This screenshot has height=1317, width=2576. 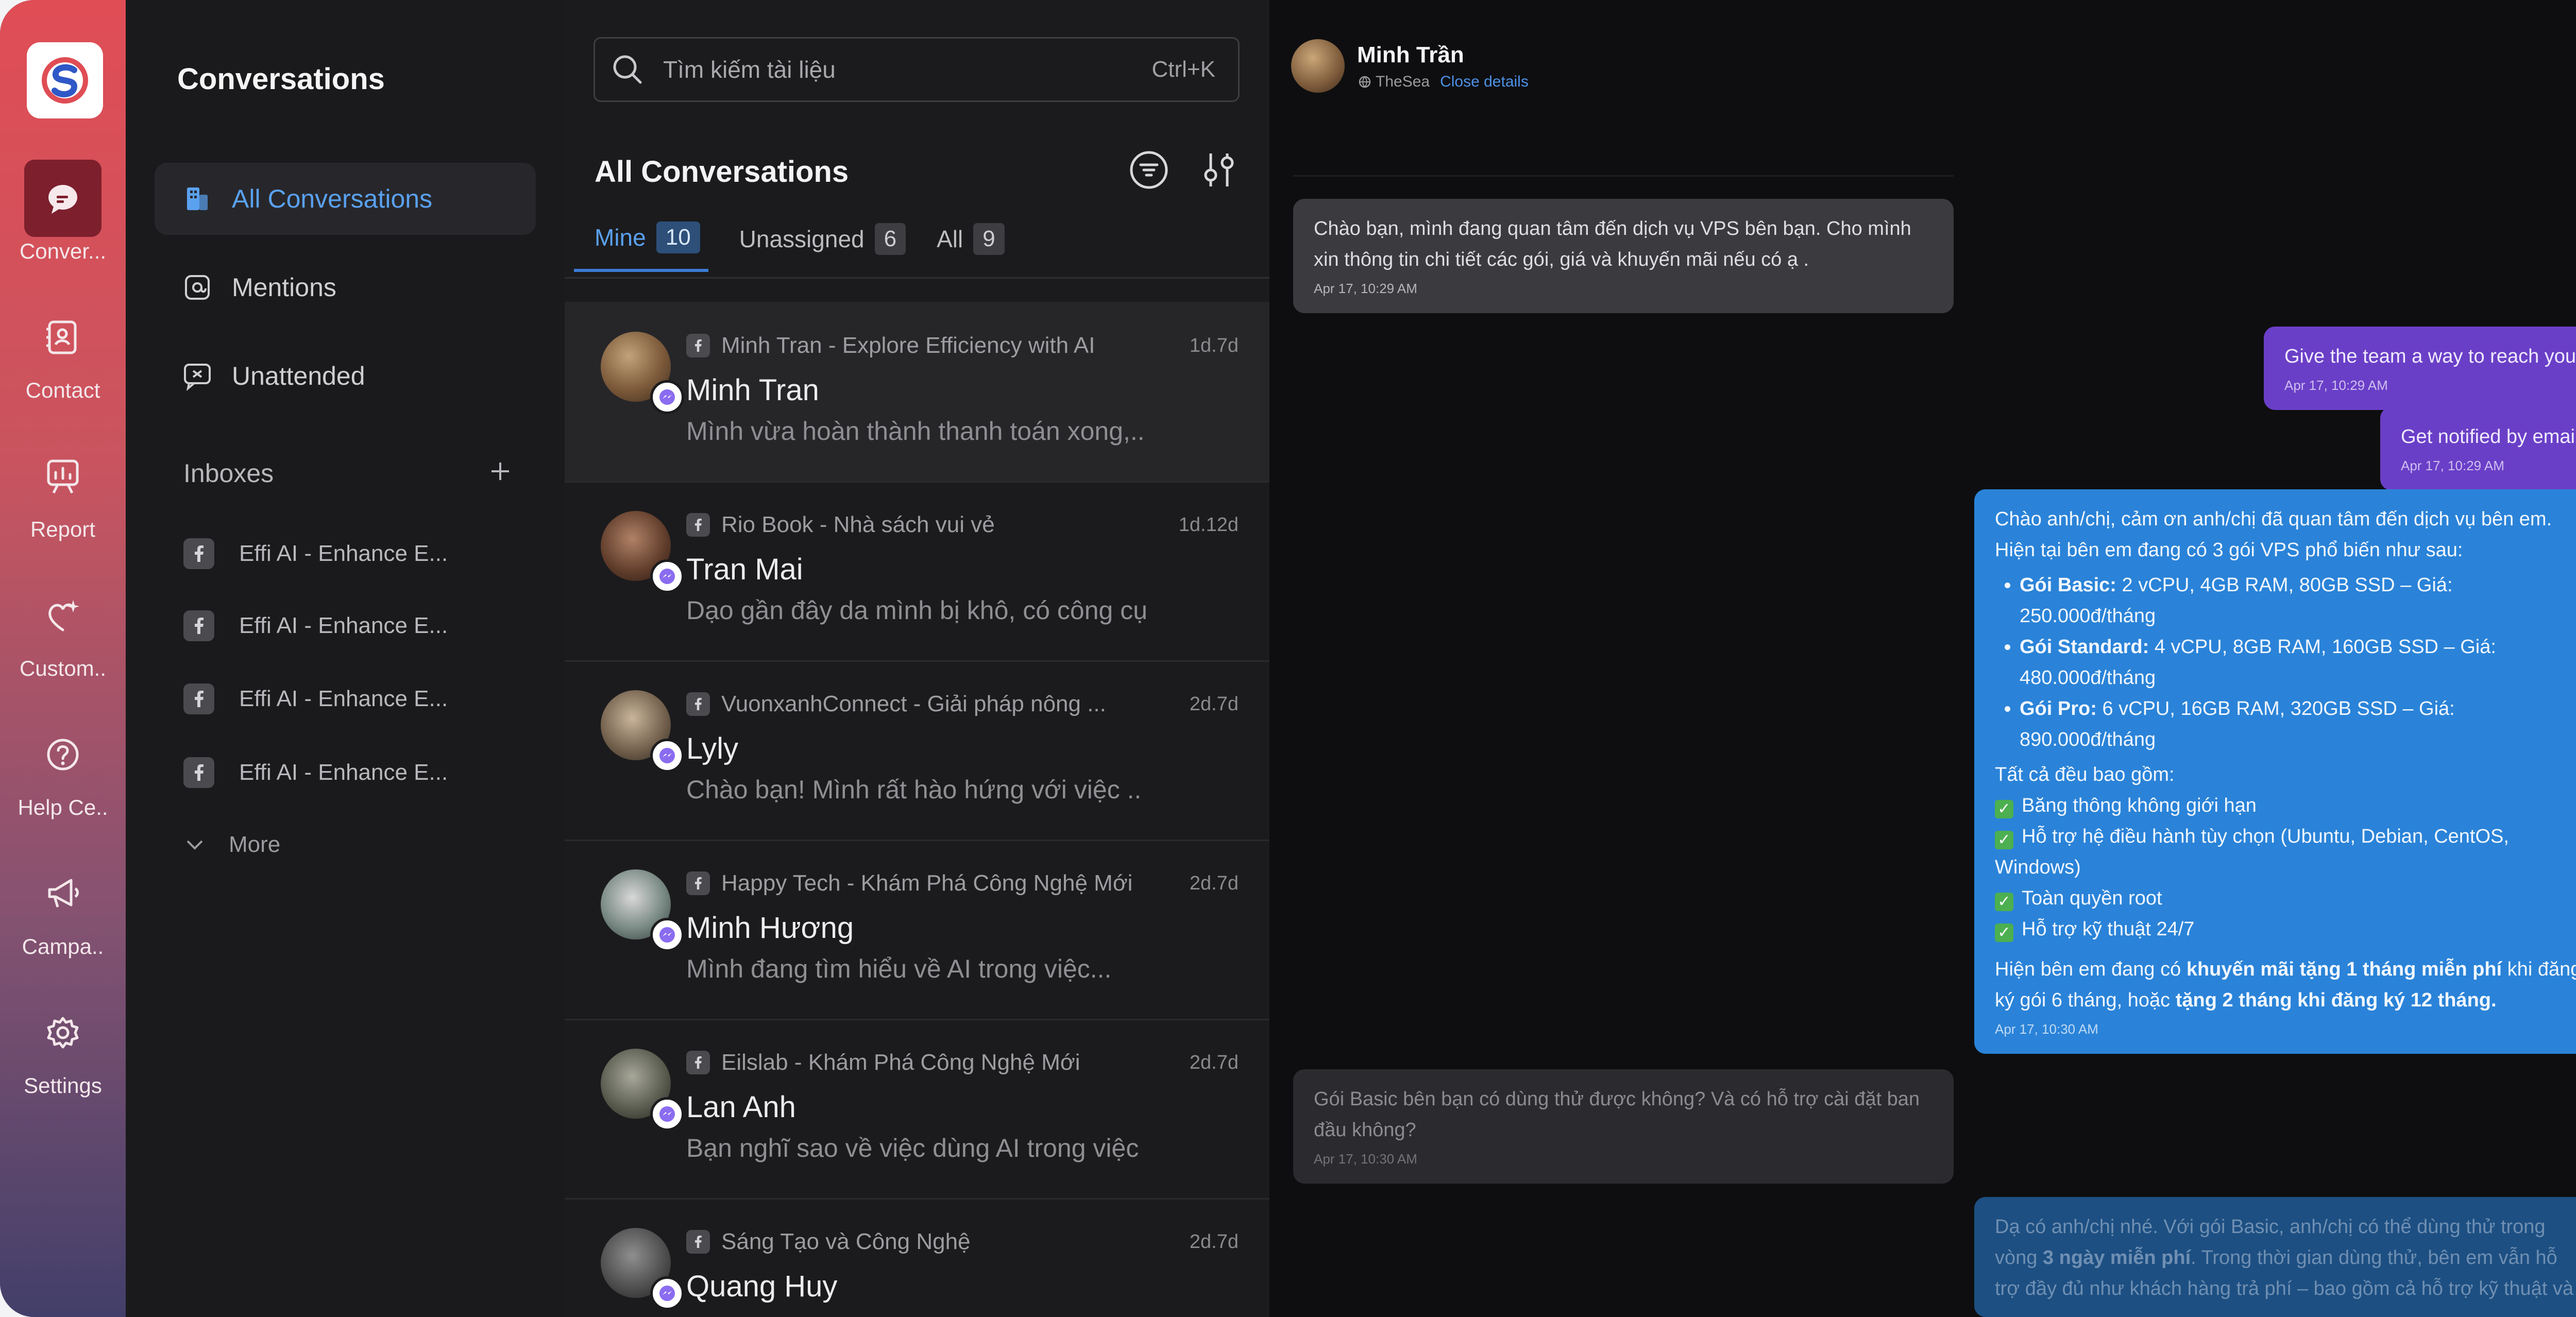 What do you see at coordinates (1219, 171) in the screenshot?
I see `sliders-icon` at bounding box center [1219, 171].